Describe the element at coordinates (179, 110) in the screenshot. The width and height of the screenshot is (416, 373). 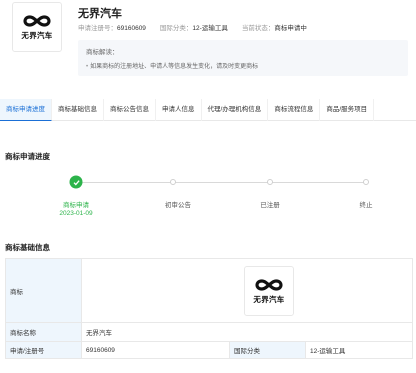
I see `tab-applicant-info: 申请人信息` at that location.